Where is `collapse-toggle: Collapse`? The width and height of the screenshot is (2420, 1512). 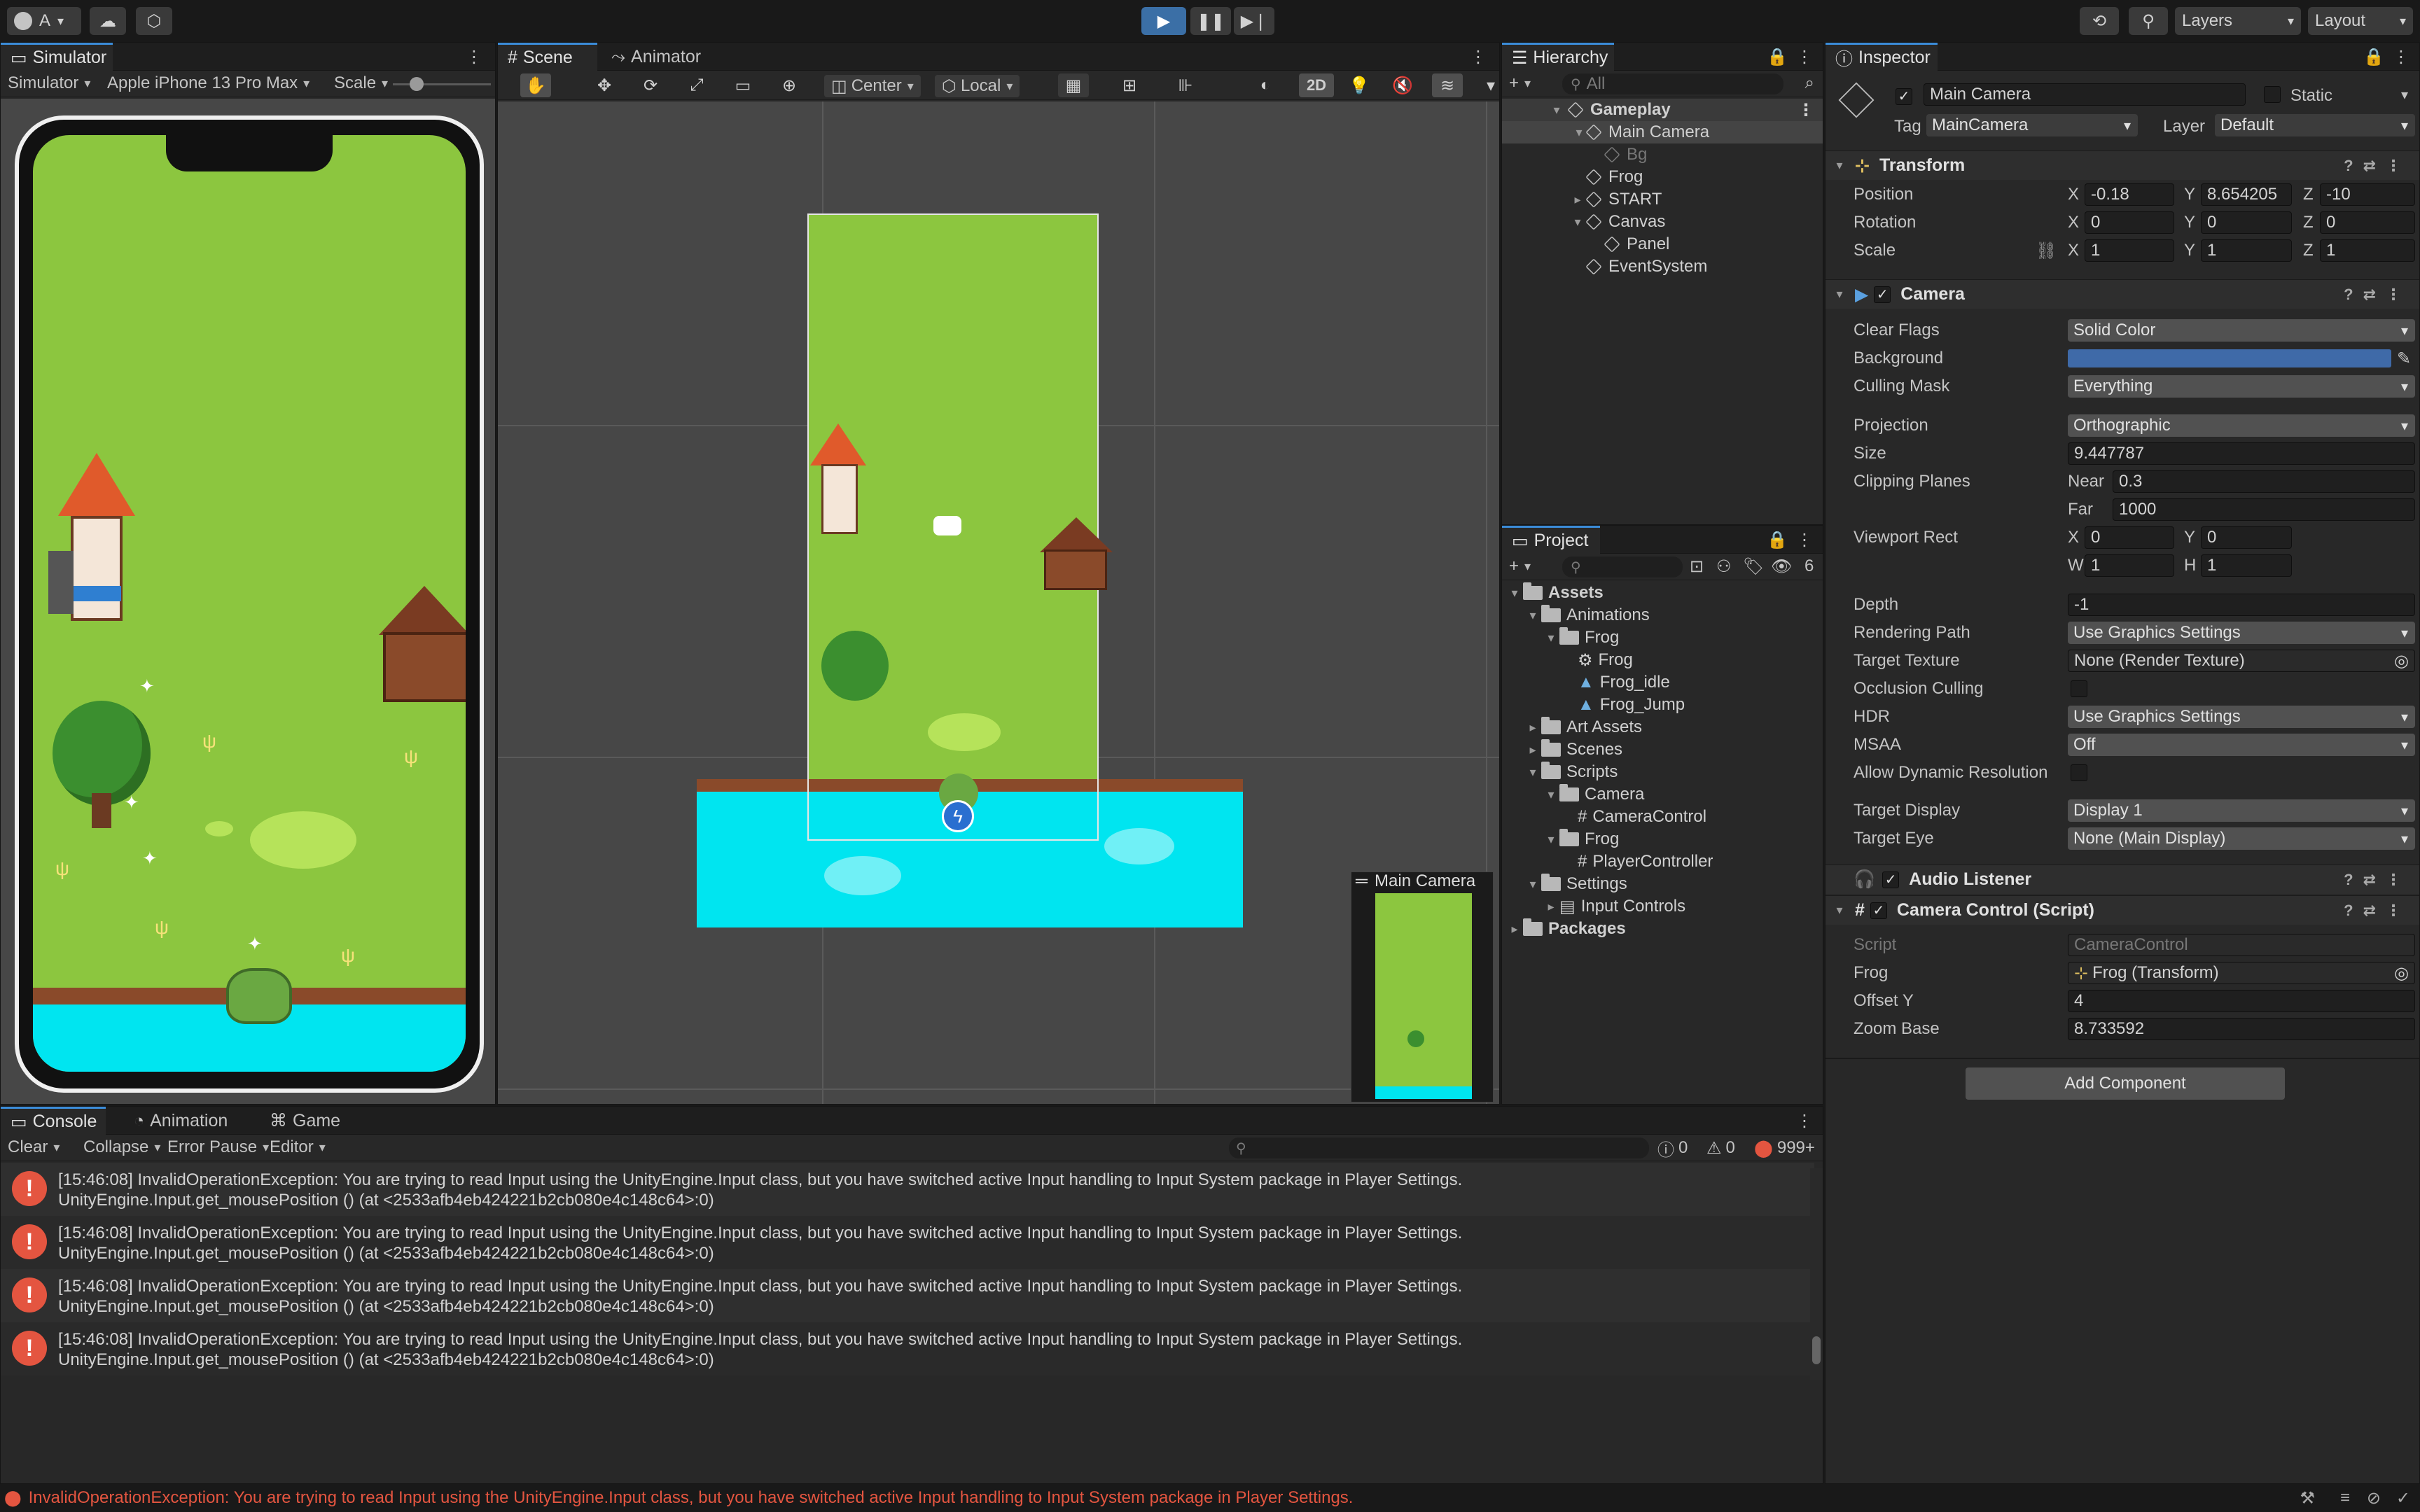
collapse-toggle: Collapse is located at coordinates (123, 1147).